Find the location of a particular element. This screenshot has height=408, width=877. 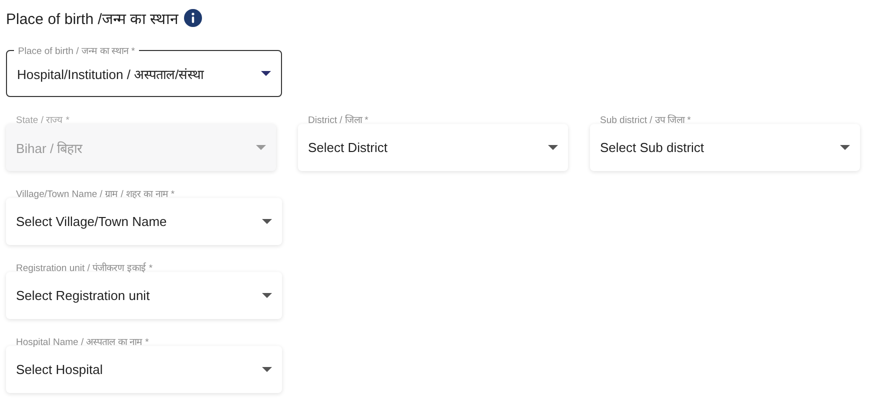

select-field: Select Village/Town Name is located at coordinates (144, 221).